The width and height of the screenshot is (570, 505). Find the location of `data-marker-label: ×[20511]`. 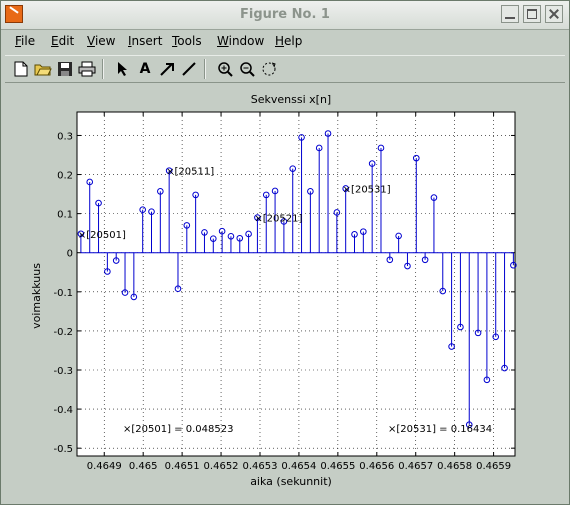

data-marker-label: ×[20511] is located at coordinates (190, 172).